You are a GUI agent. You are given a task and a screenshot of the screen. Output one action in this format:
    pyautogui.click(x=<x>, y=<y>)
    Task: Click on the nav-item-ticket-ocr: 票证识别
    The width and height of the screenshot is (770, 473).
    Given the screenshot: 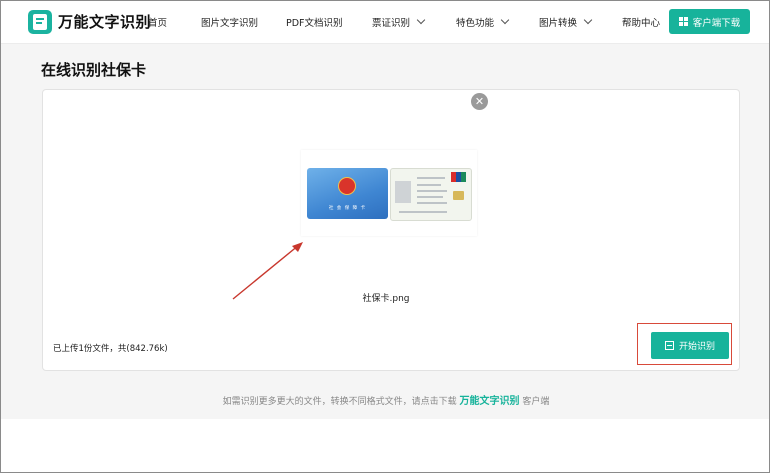 What is the action you would take?
    pyautogui.click(x=399, y=22)
    